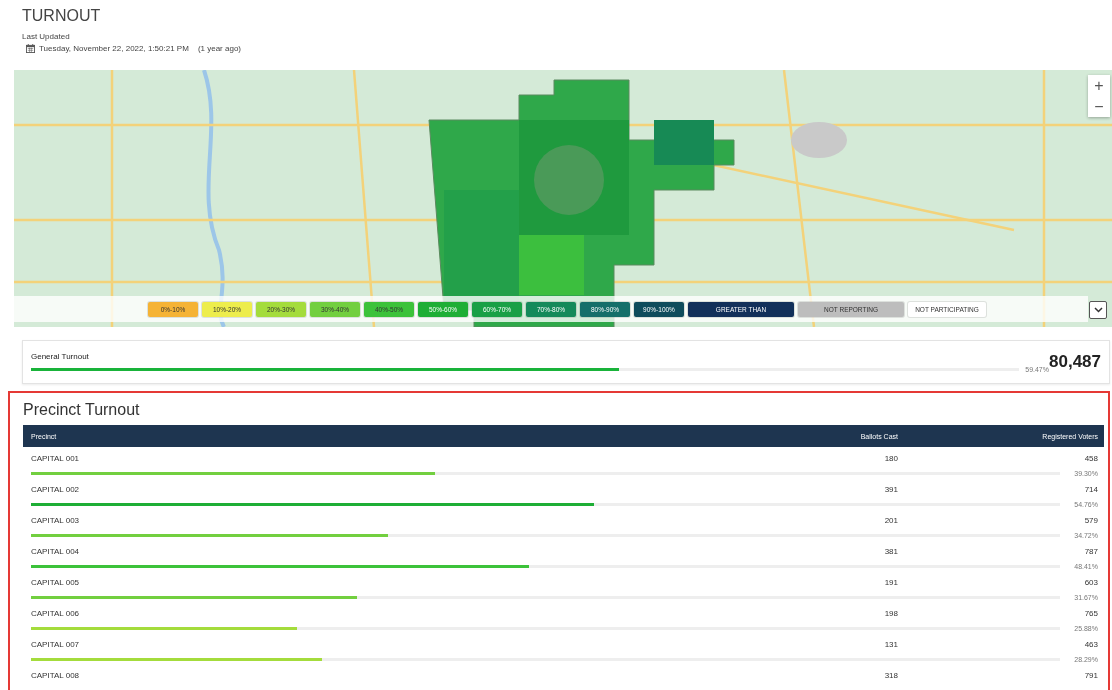  Describe the element at coordinates (1090, 458) in the screenshot. I see `table-cell-text: 458` at that location.